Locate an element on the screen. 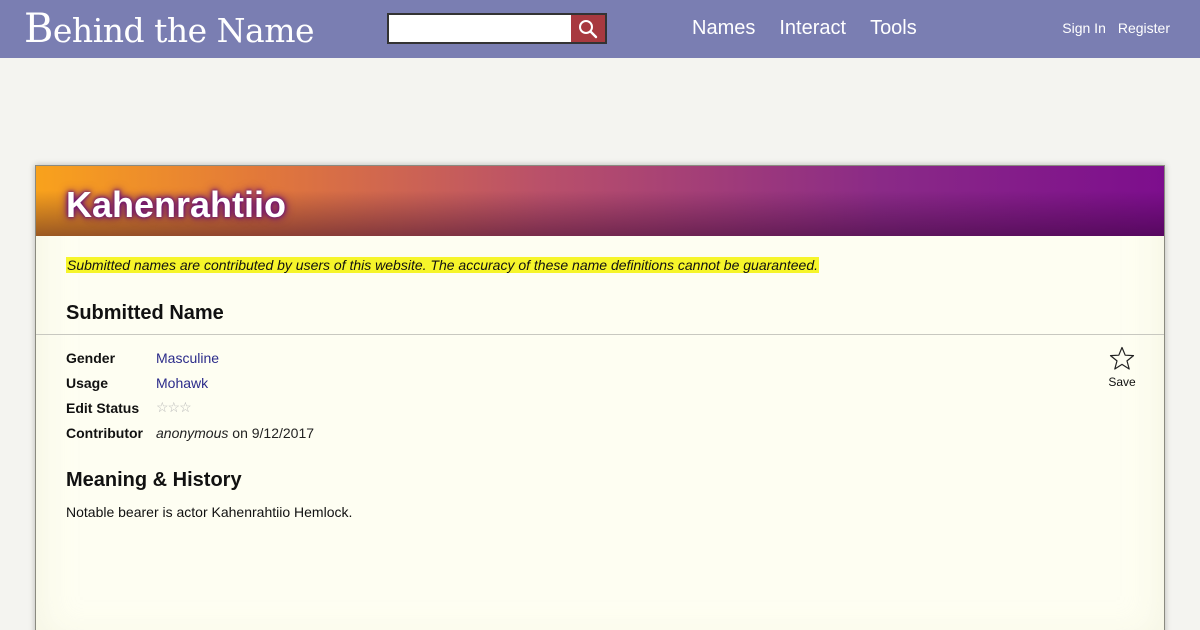 This screenshot has width=1200, height=630. contributor-date: on 9/12/2017 is located at coordinates (273, 433).